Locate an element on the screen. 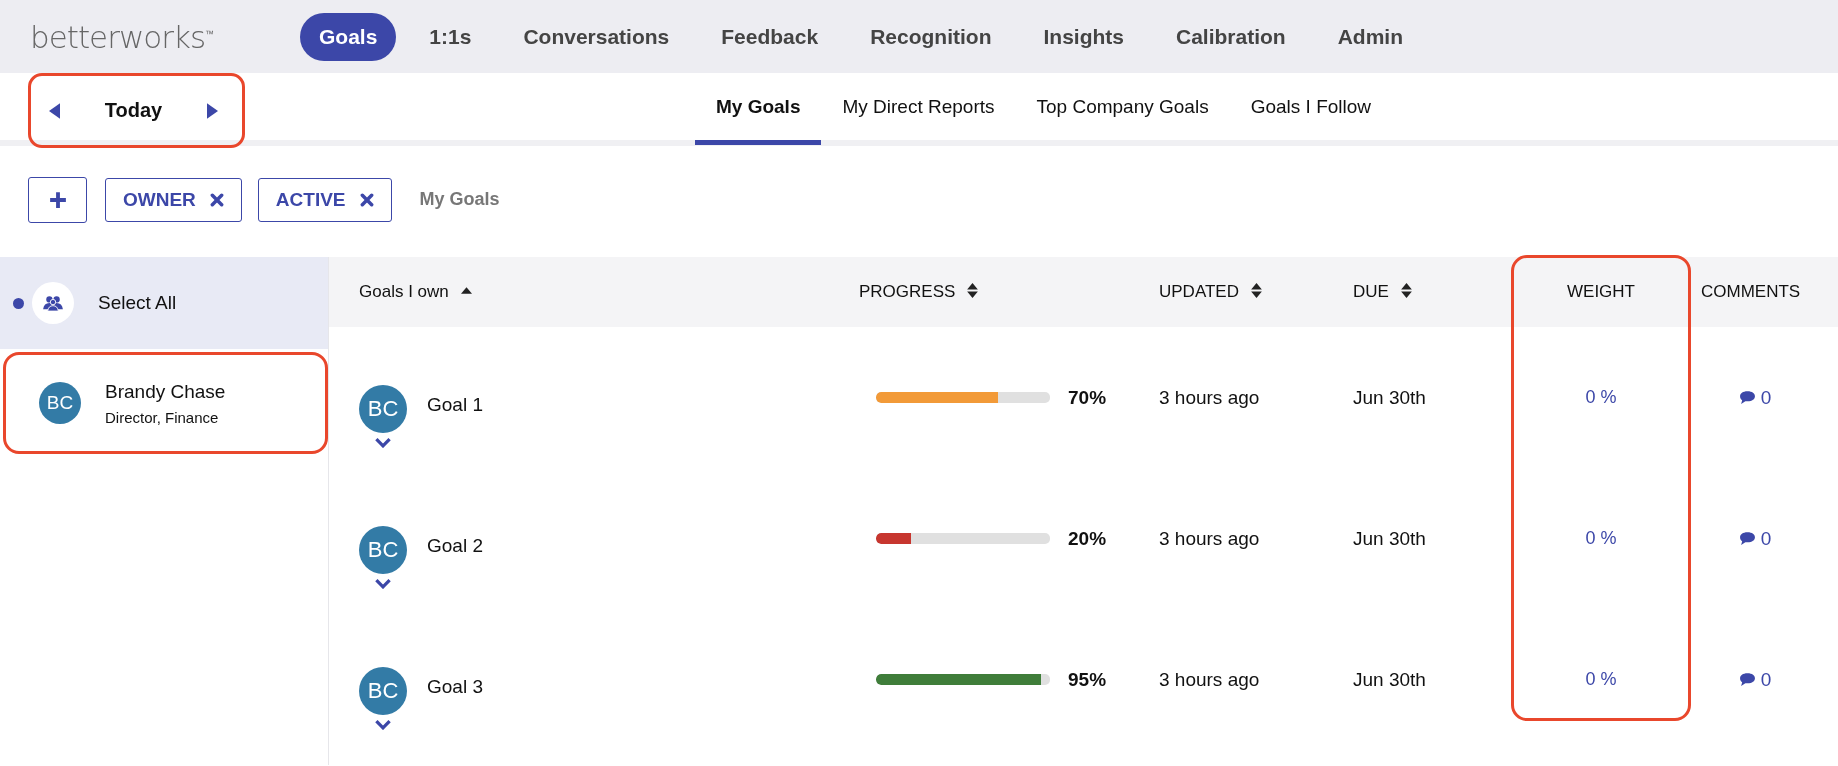 This screenshot has height=766, width=1838. nav-tab: Admin is located at coordinates (1370, 36).